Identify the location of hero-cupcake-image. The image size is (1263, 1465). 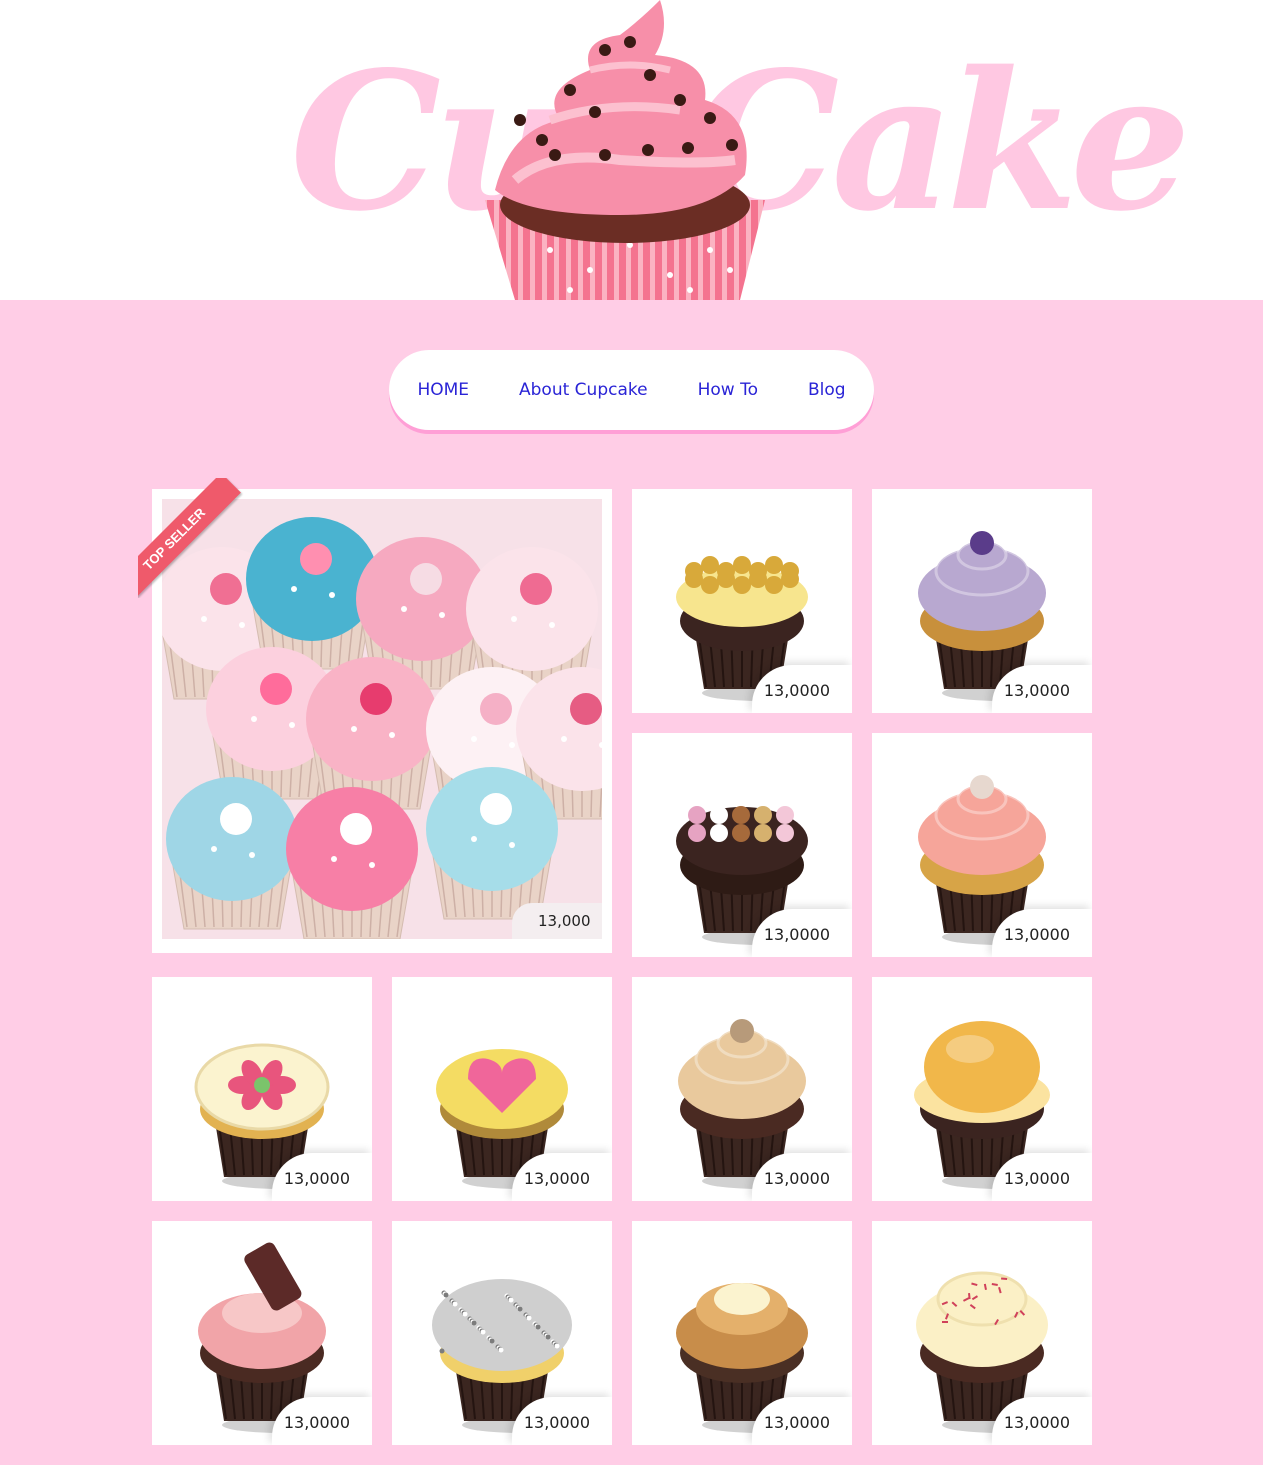
(625, 150).